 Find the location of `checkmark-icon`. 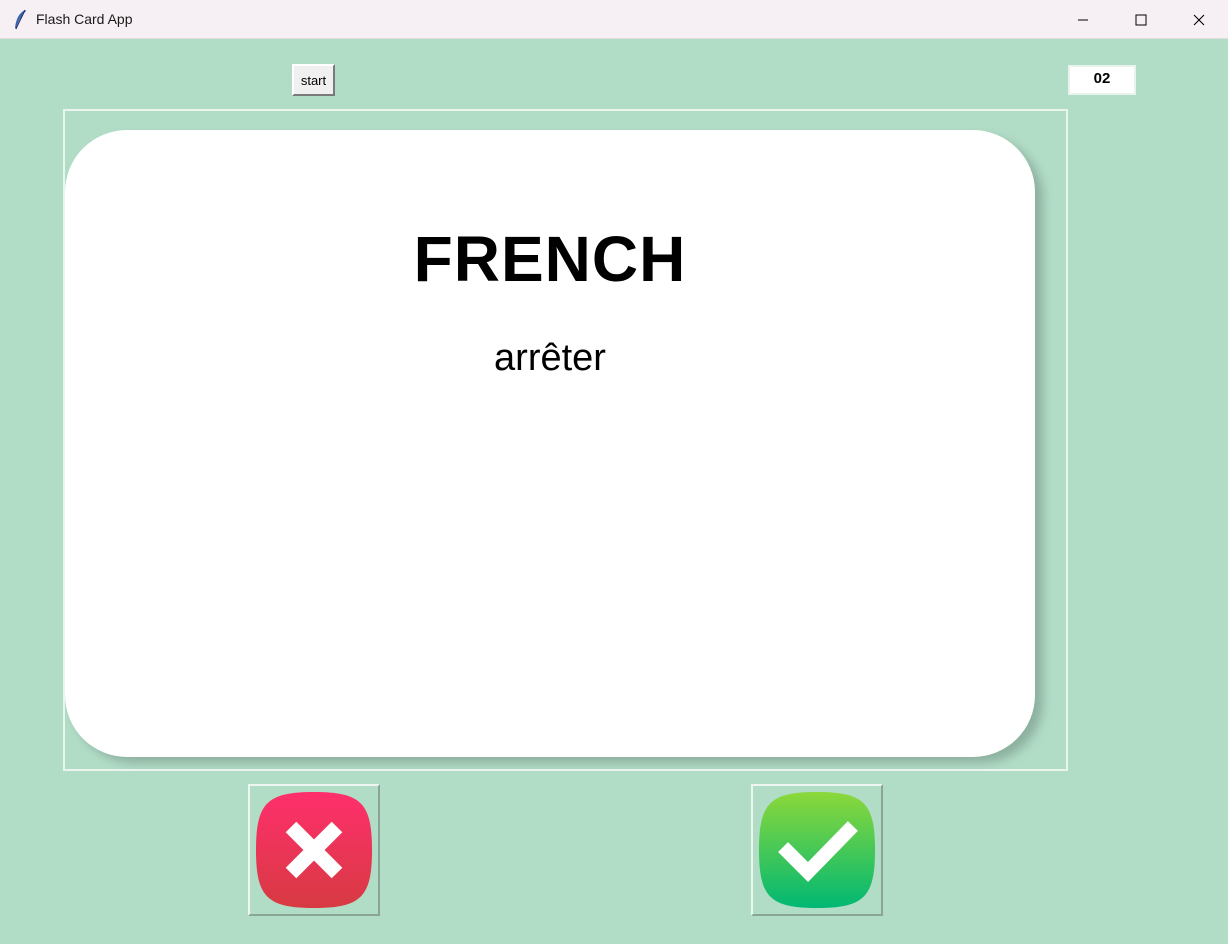

checkmark-icon is located at coordinates (817, 850).